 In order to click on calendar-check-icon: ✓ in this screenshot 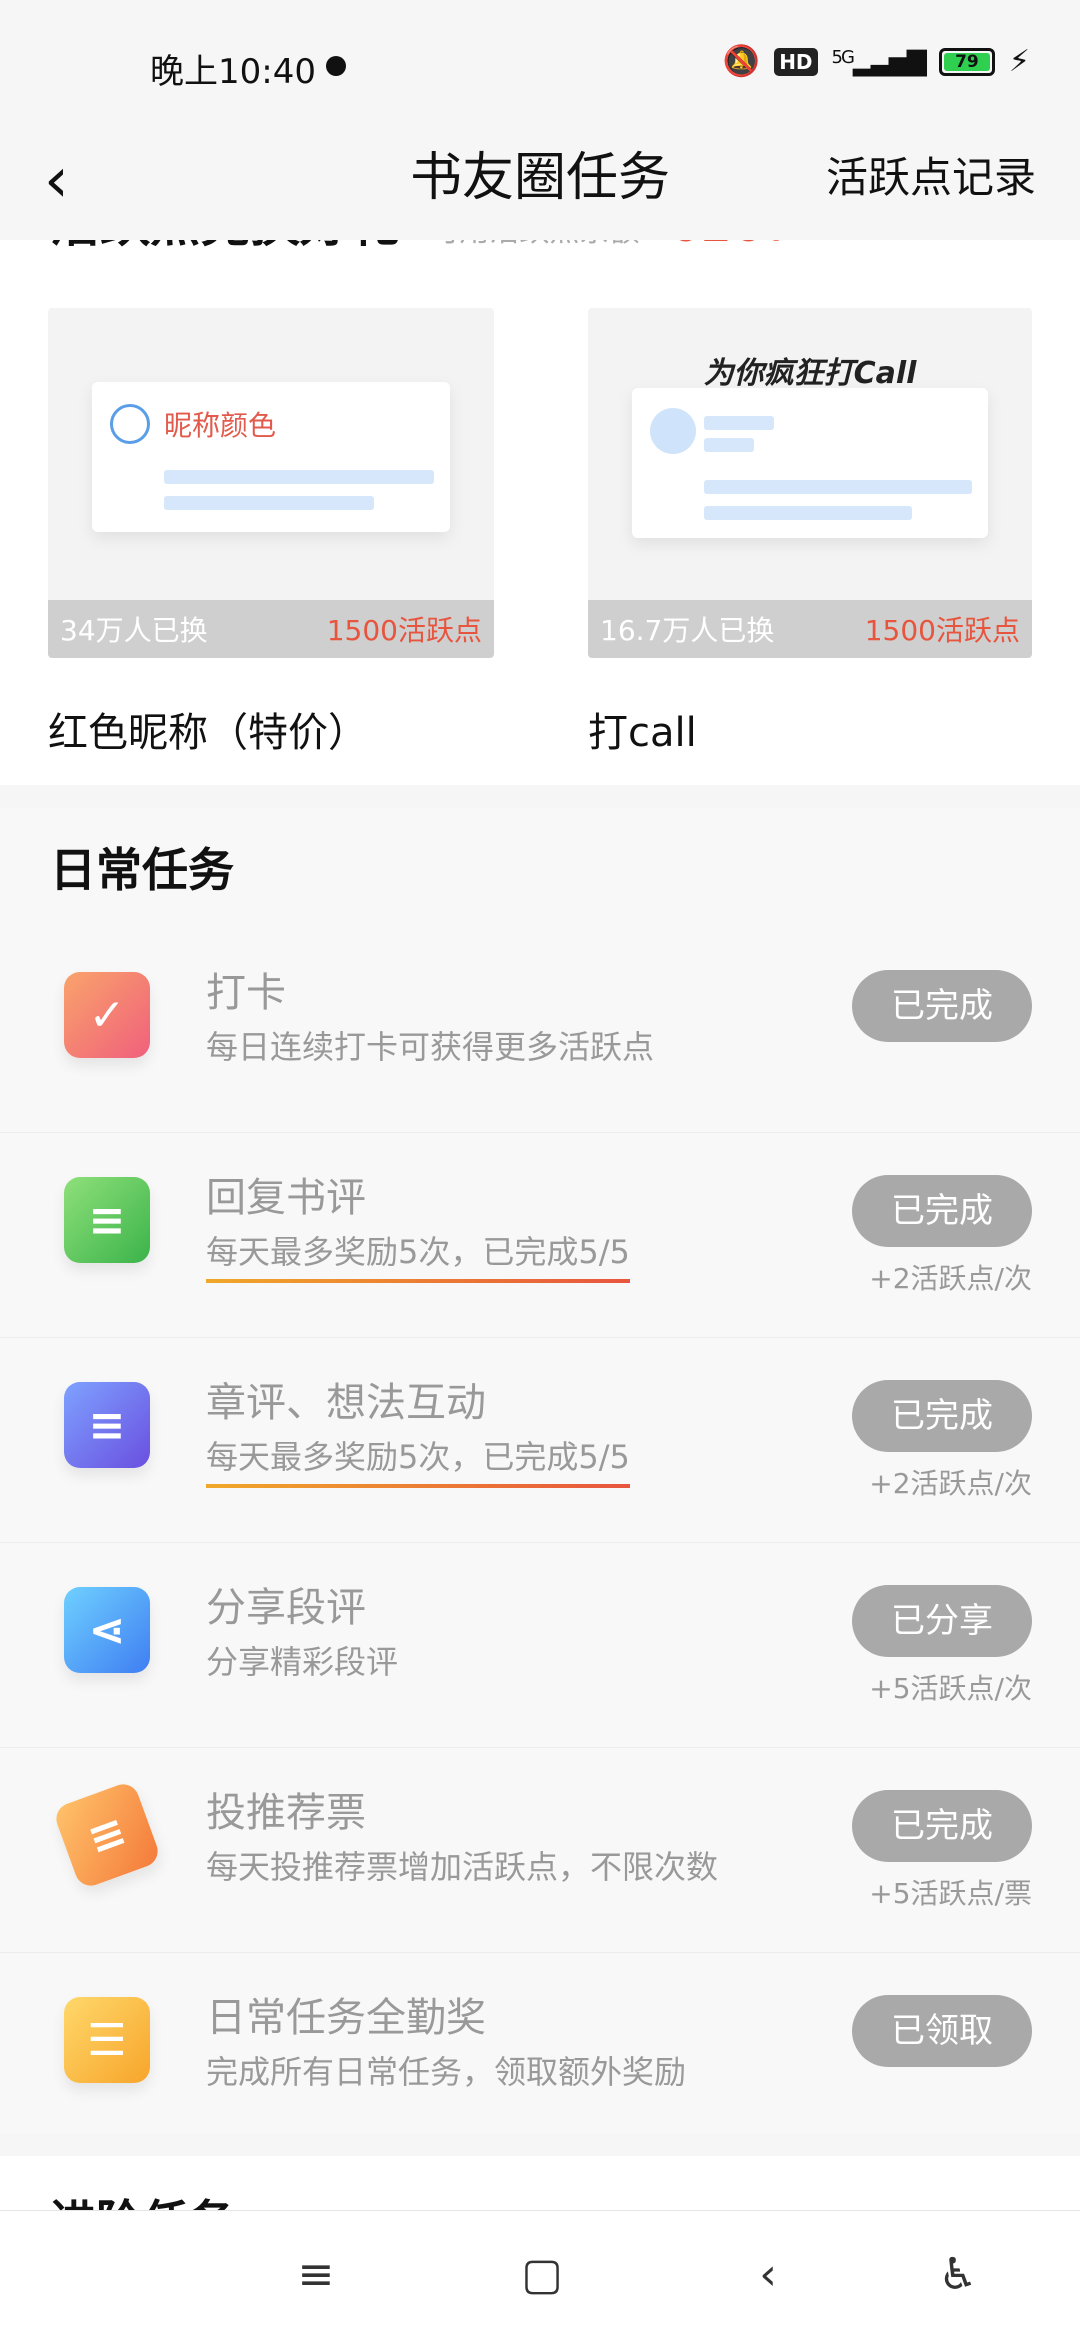, I will do `click(107, 1015)`.